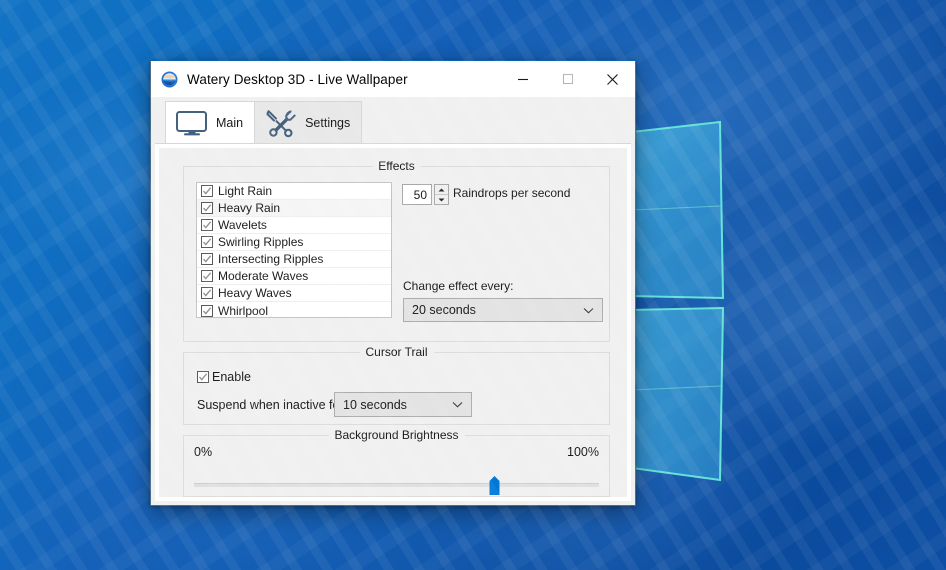  I want to click on list-item: Heavy Rain, so click(294, 208).